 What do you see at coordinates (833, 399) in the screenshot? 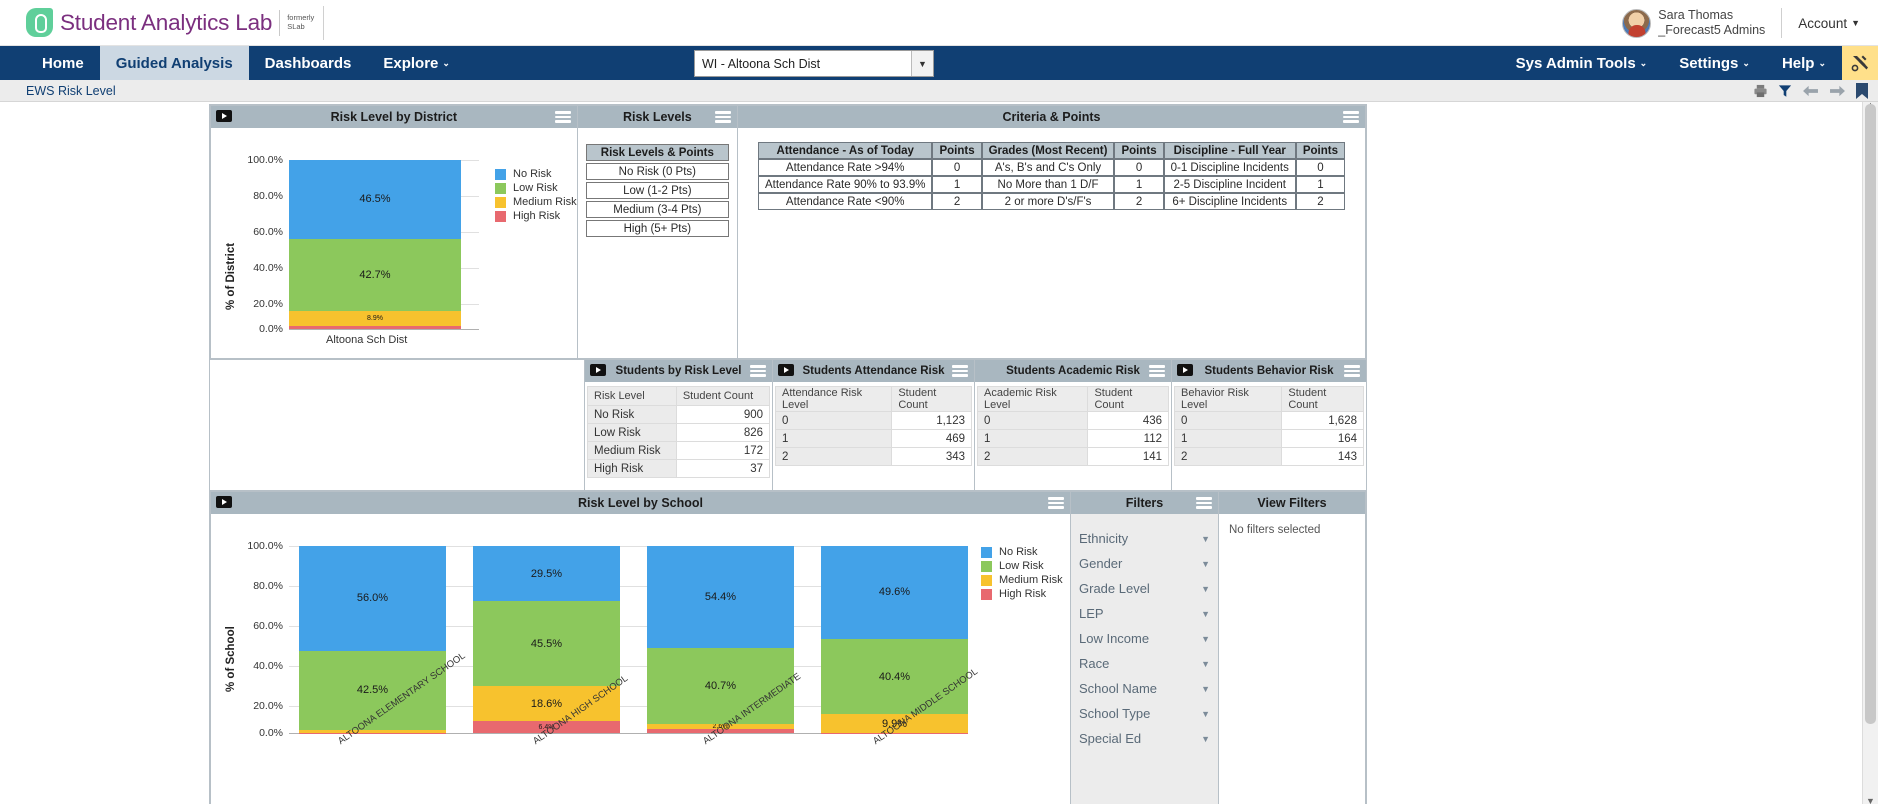
I see `table-header: Attendance Risk Level` at bounding box center [833, 399].